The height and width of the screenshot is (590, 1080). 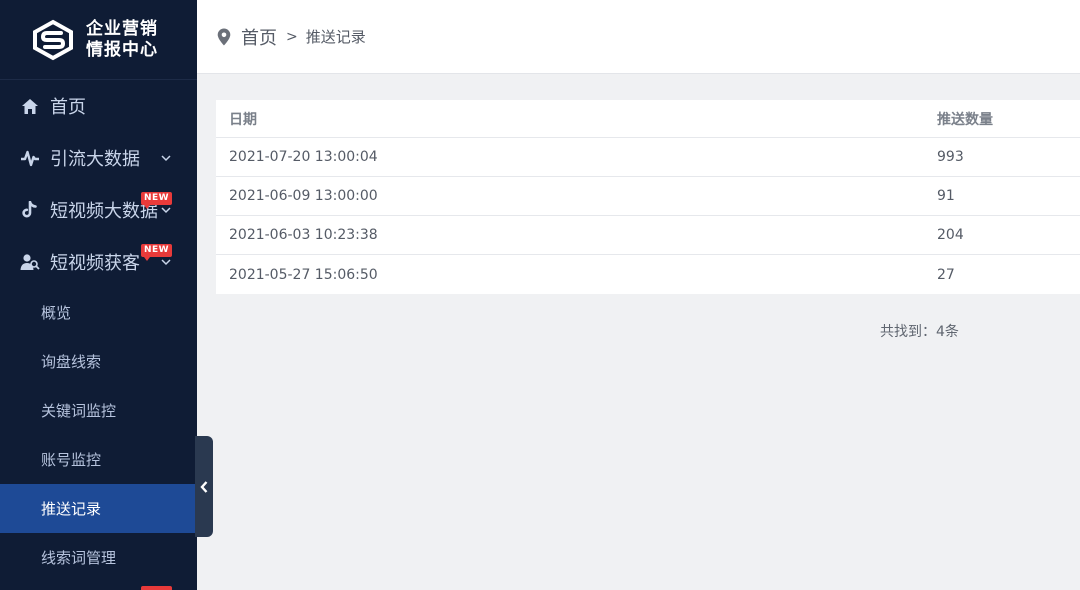 What do you see at coordinates (946, 274) in the screenshot?
I see `cell-push-count: 27` at bounding box center [946, 274].